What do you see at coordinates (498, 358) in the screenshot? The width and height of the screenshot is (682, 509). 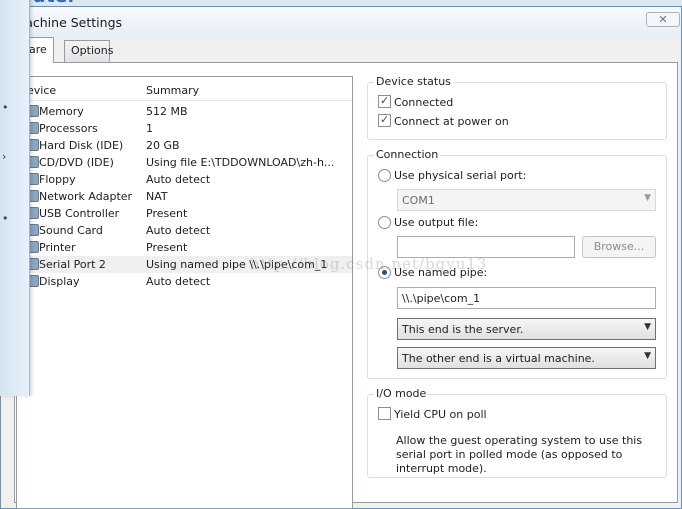 I see `other-end-value: The other end is a virtual machine.` at bounding box center [498, 358].